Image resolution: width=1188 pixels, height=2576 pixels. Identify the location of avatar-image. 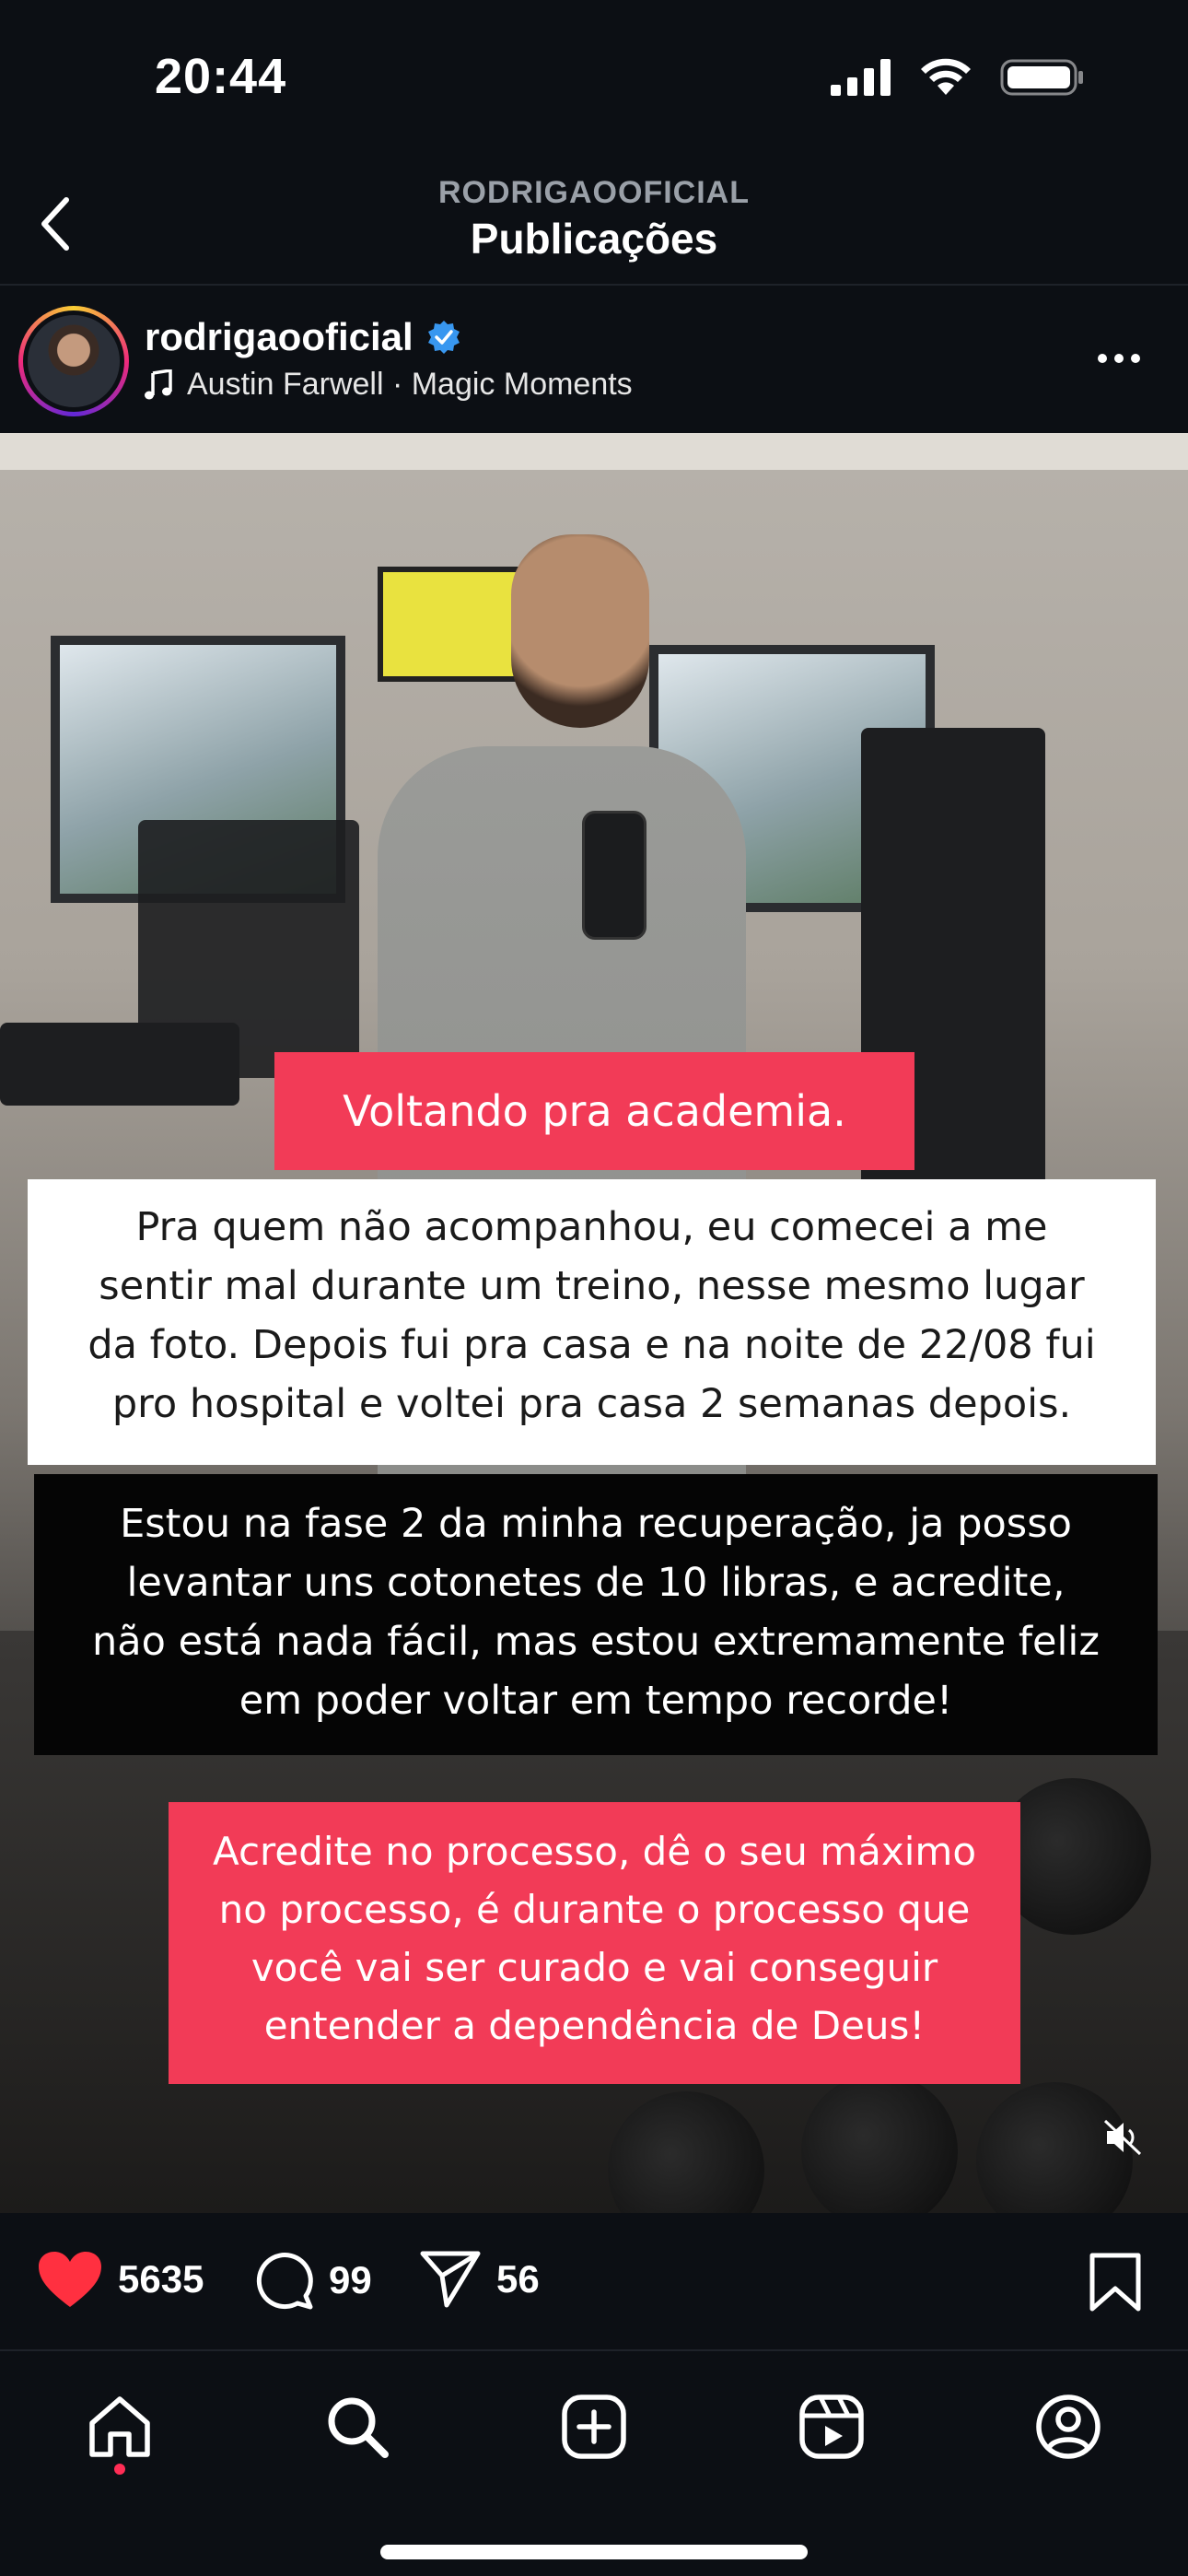
(74, 361).